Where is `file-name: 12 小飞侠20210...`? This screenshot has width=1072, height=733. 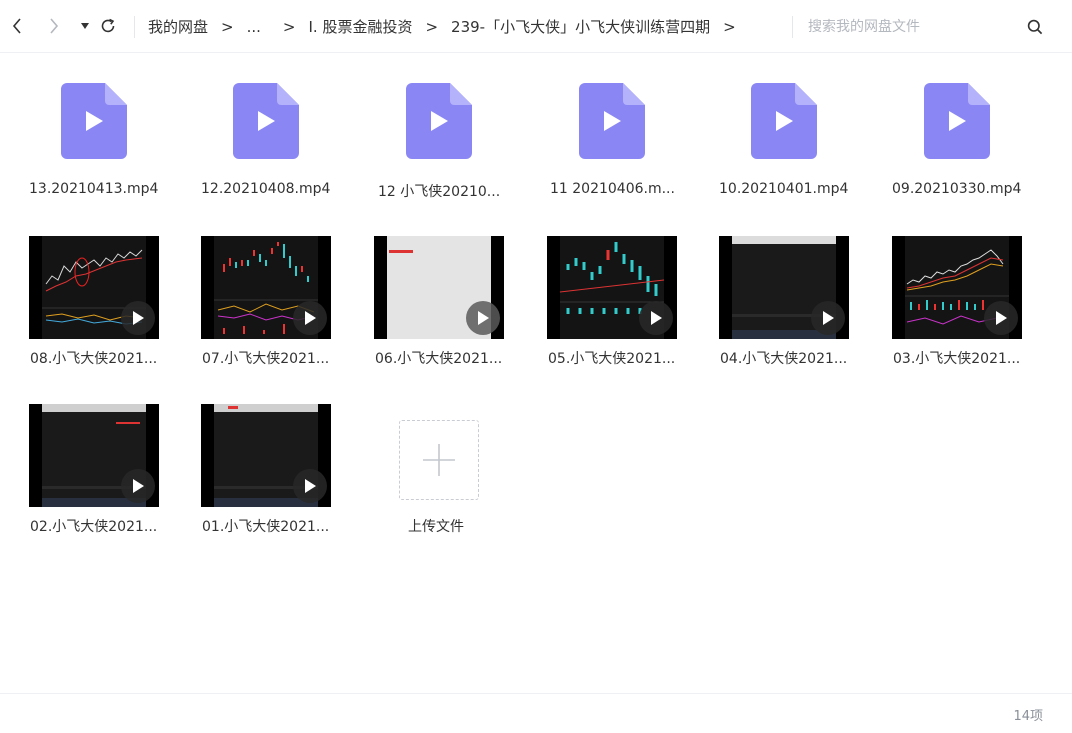
file-name: 12 小飞侠20210... is located at coordinates (439, 192).